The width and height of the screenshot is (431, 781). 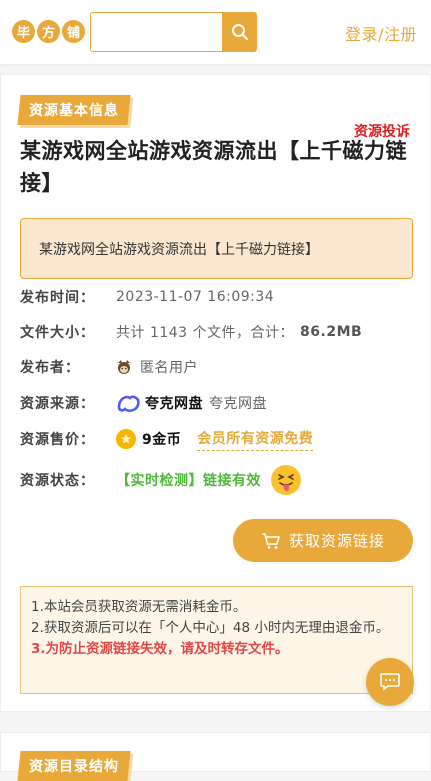 I want to click on field-status: 资源状态： 【实时检测】链接有效, so click(x=160, y=480).